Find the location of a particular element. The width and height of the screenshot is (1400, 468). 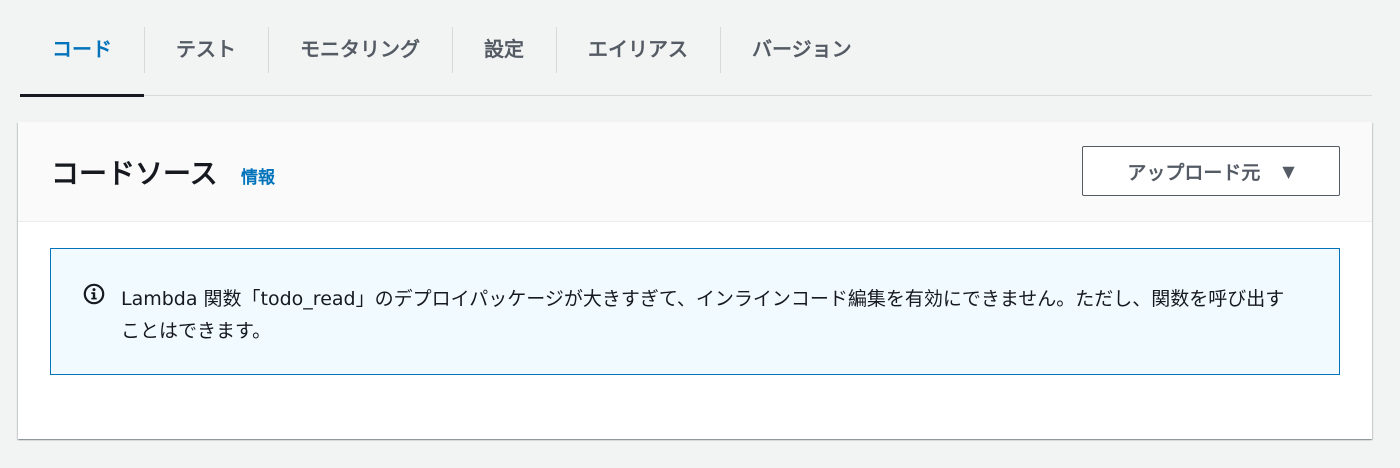

tab-aliases: エイリアス is located at coordinates (638, 47).